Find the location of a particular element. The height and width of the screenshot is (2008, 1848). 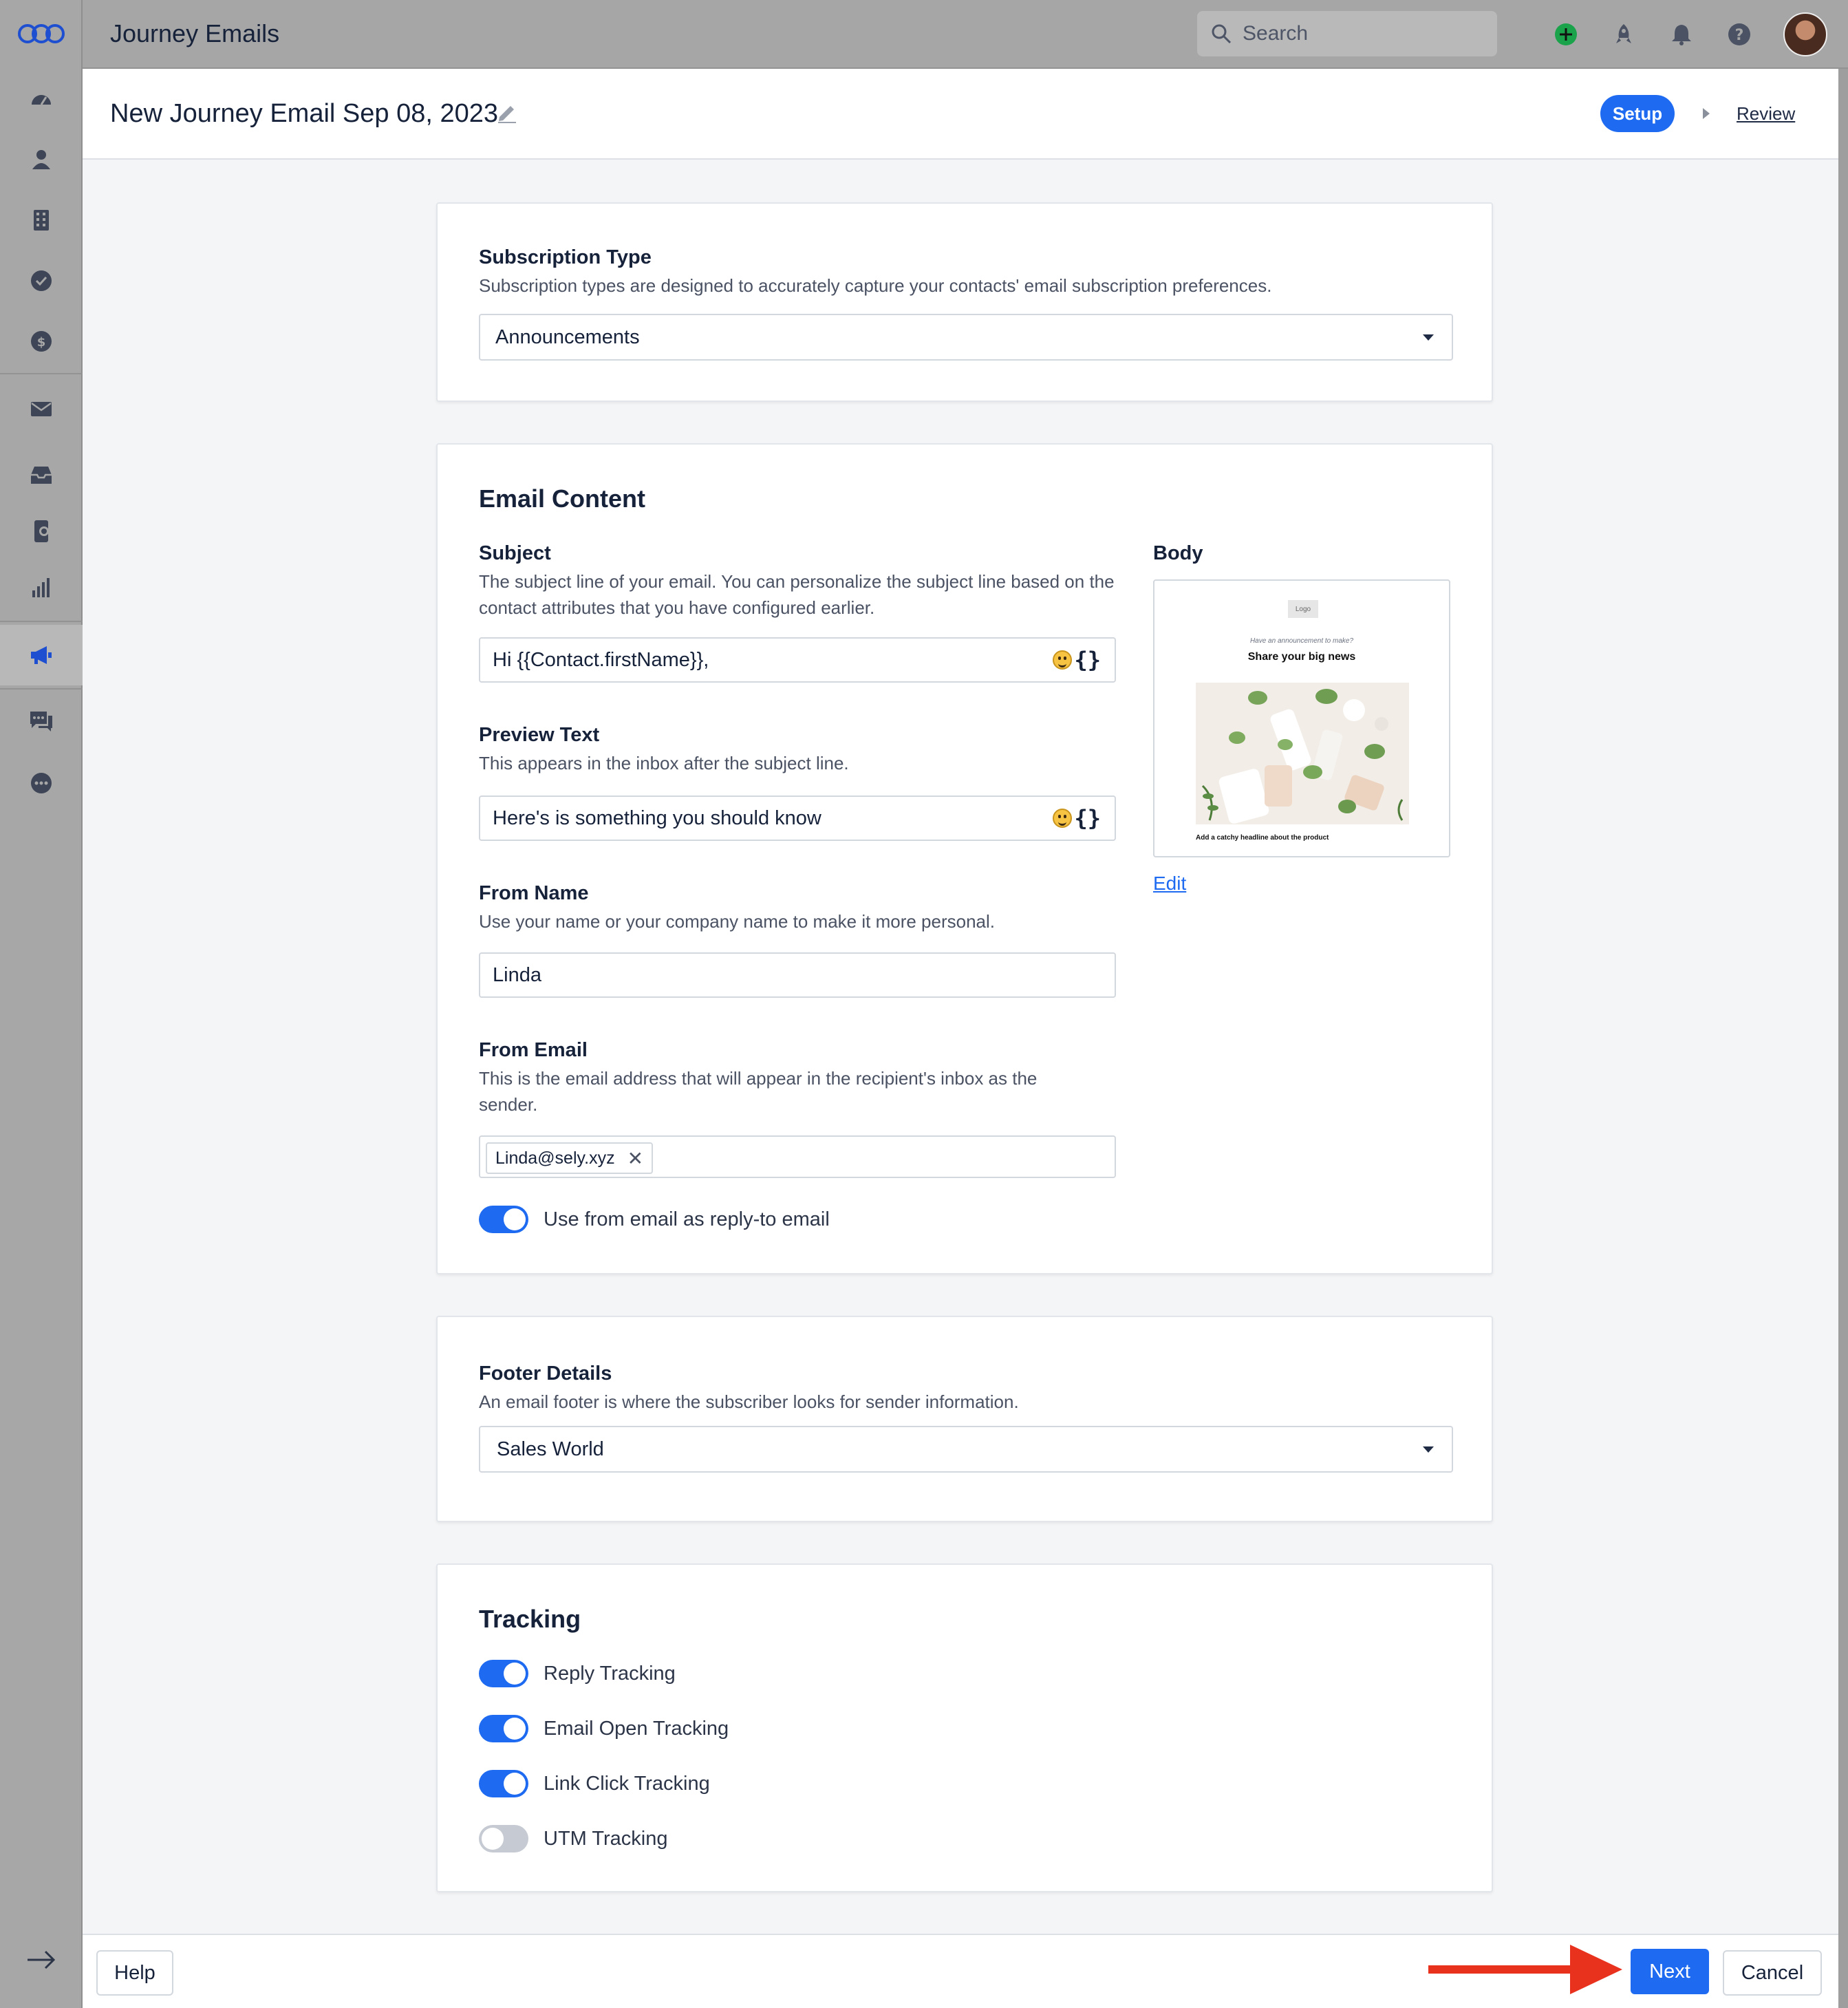

reply-tracking-label: Reply Tracking is located at coordinates (610, 1674).